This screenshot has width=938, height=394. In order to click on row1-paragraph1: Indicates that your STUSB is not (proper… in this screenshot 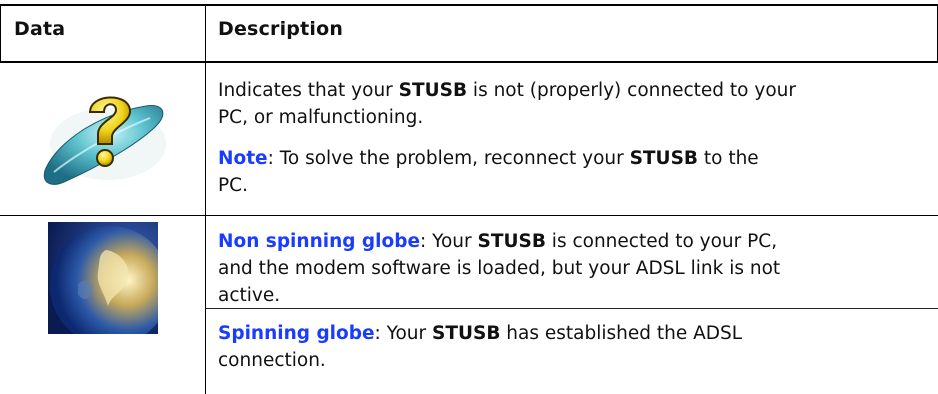, I will do `click(568, 104)`.